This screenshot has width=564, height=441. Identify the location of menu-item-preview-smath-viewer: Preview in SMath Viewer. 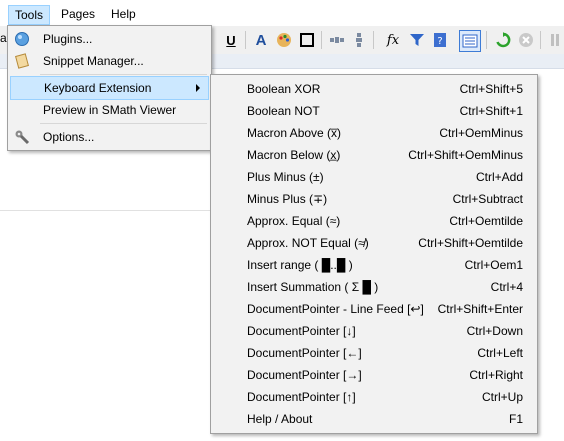
(109, 110).